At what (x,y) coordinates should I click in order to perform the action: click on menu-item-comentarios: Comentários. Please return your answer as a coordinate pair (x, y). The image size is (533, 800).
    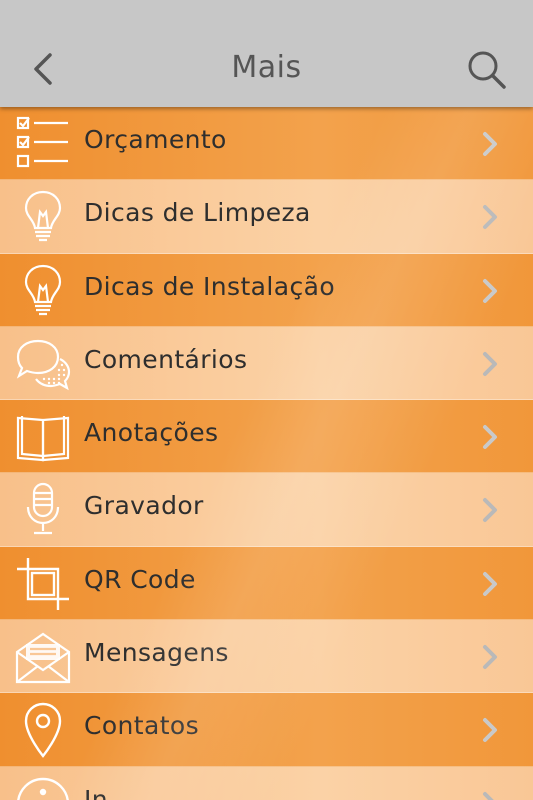
    Looking at the image, I should click on (266, 363).